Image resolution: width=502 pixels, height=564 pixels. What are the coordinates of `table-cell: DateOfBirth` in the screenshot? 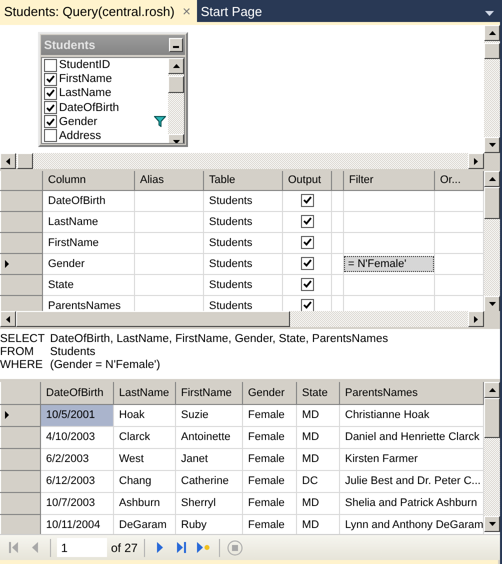 It's located at (77, 200).